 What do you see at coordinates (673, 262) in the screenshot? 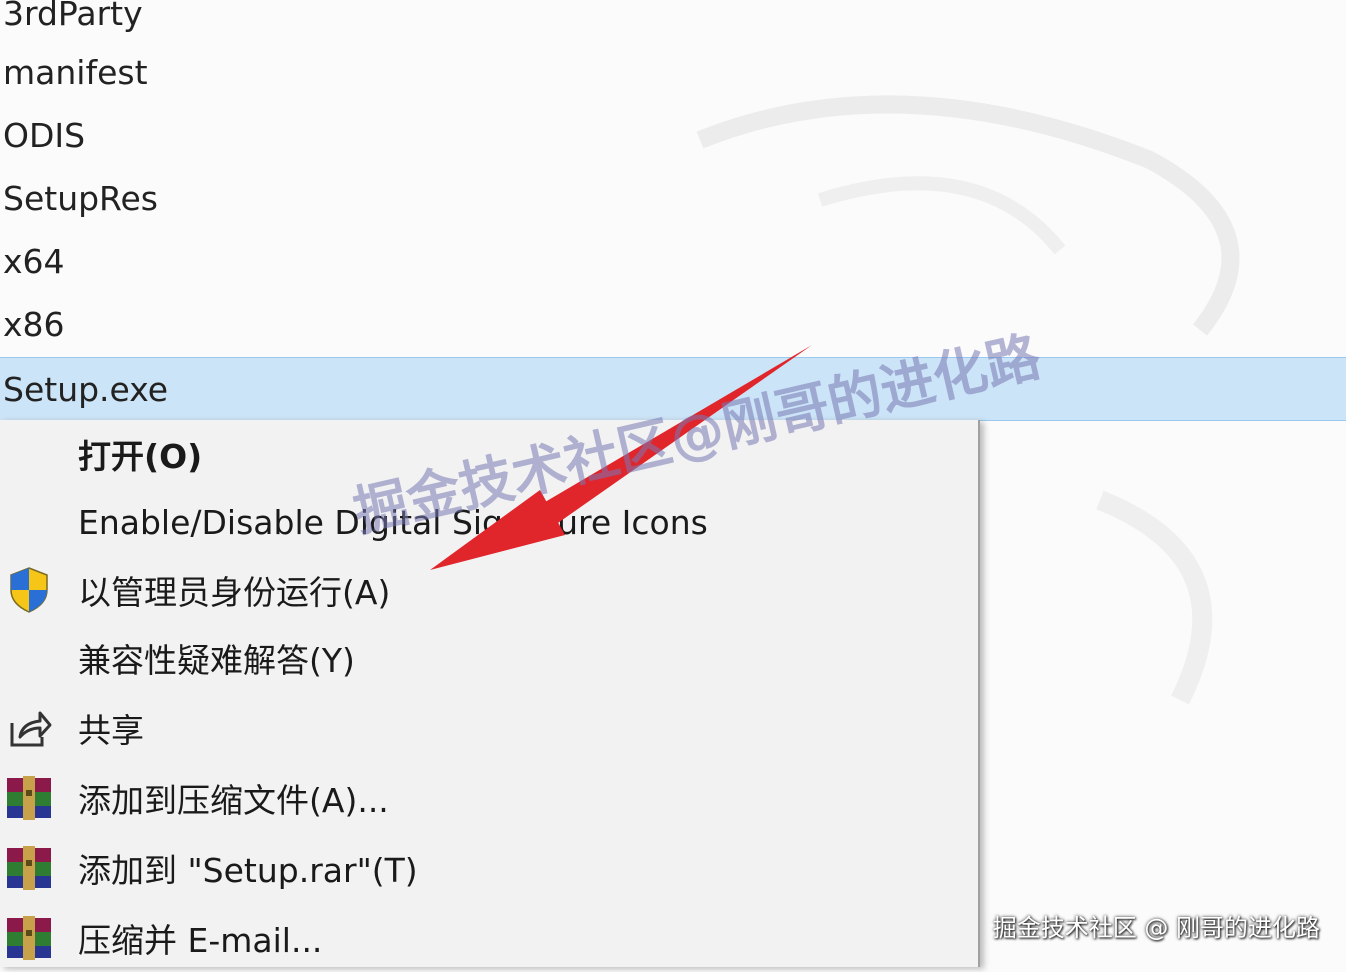
I see `file-item-x64: x64` at bounding box center [673, 262].